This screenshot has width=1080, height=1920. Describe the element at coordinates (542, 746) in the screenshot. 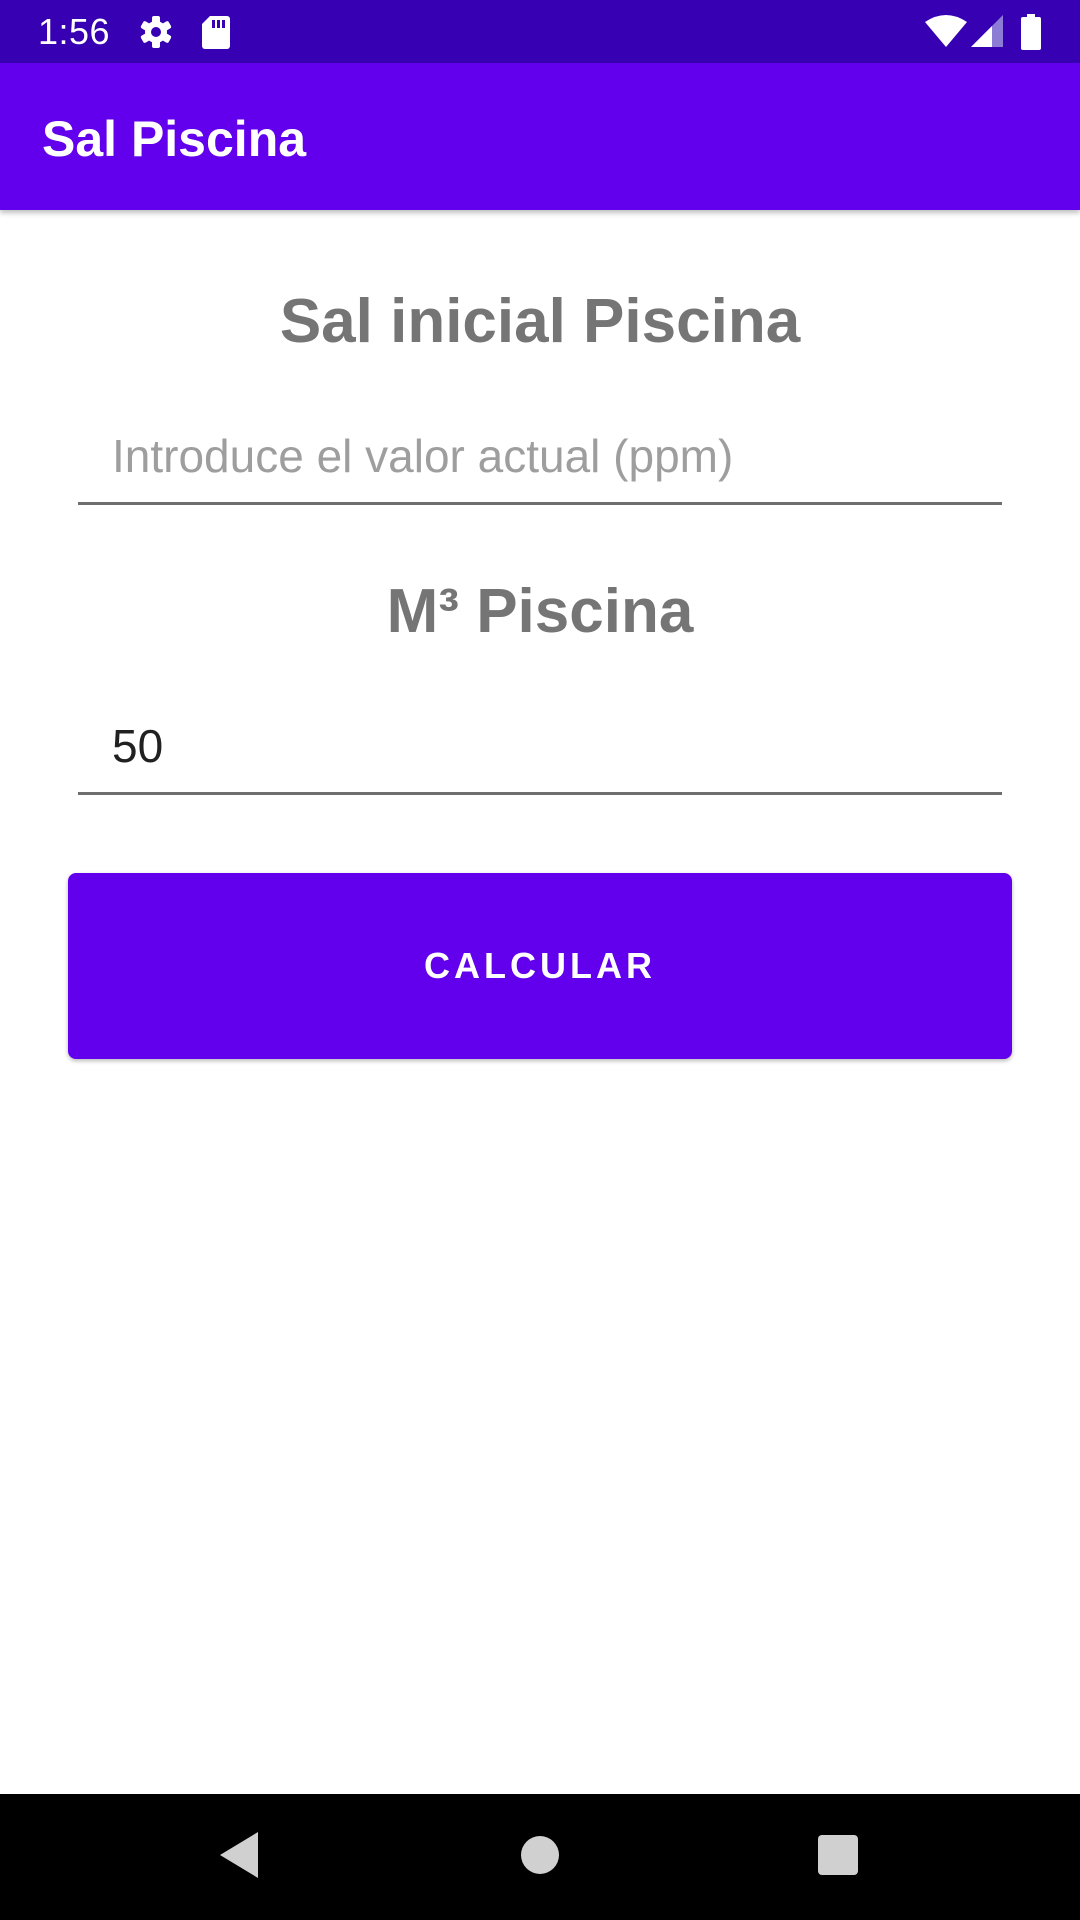

I see `volume-input` at that location.